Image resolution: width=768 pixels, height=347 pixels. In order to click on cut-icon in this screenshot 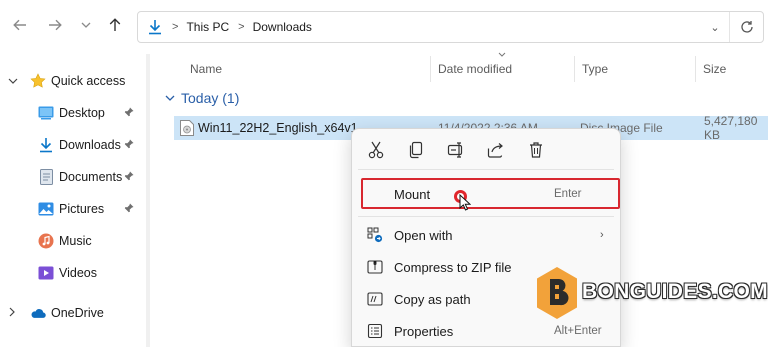, I will do `click(376, 150)`.